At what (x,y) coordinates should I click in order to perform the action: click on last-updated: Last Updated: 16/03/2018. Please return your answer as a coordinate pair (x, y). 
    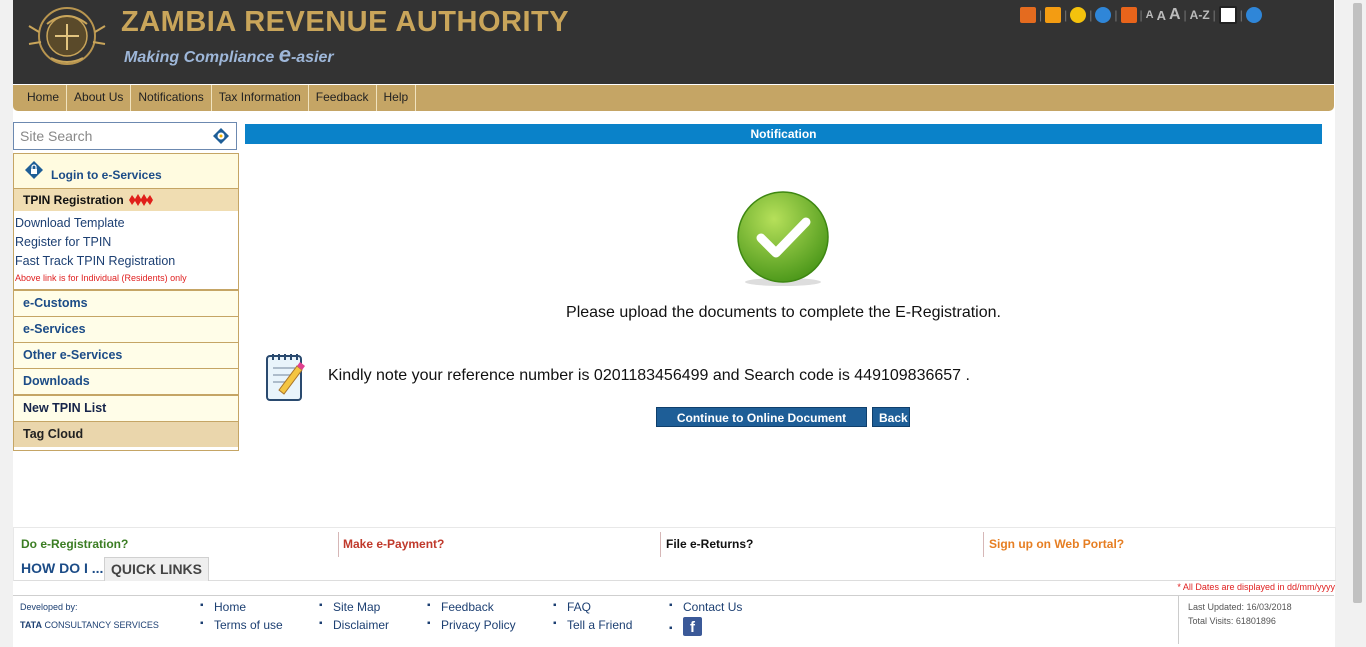
    Looking at the image, I should click on (1240, 607).